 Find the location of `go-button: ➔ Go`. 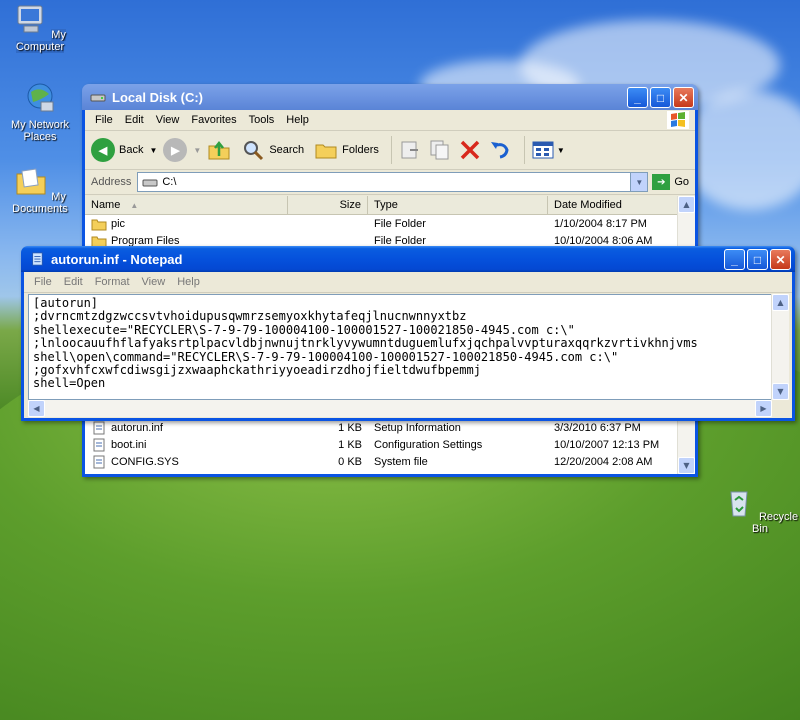

go-button: ➔ Go is located at coordinates (670, 182).